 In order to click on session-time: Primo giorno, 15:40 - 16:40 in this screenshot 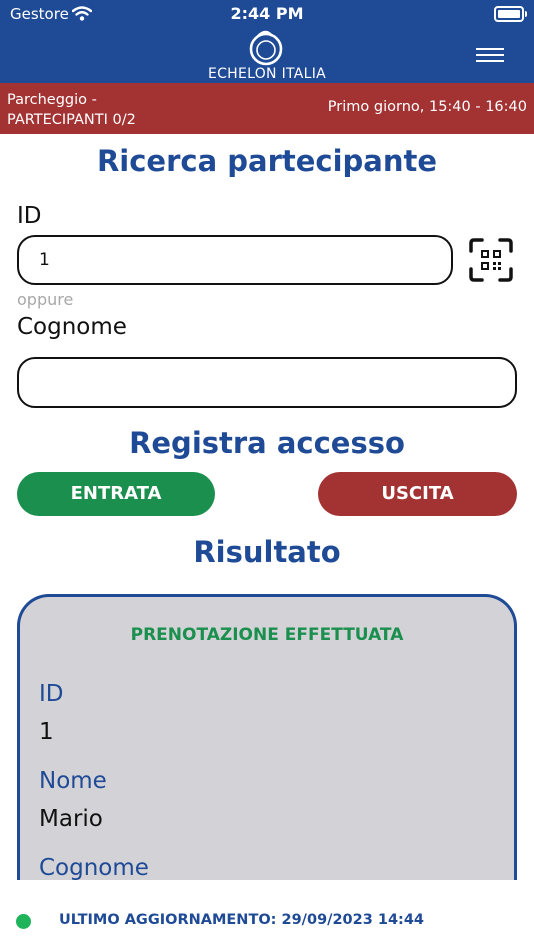, I will do `click(427, 107)`.